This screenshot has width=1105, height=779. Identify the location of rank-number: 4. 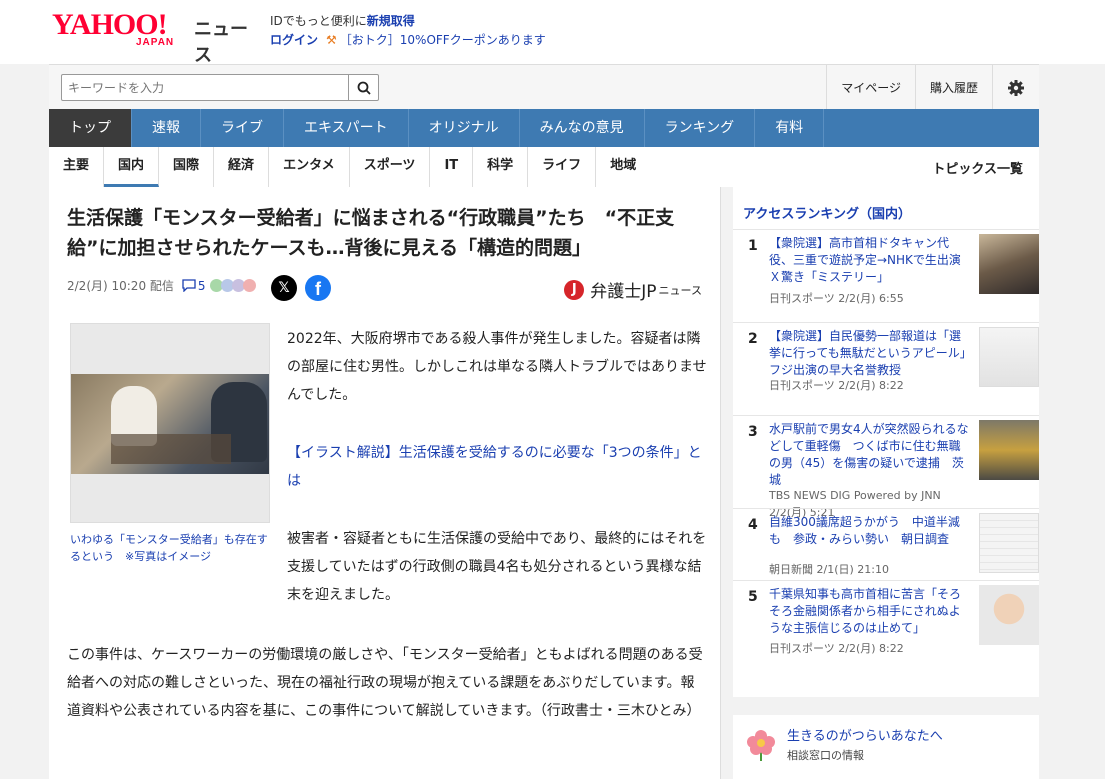
(753, 525).